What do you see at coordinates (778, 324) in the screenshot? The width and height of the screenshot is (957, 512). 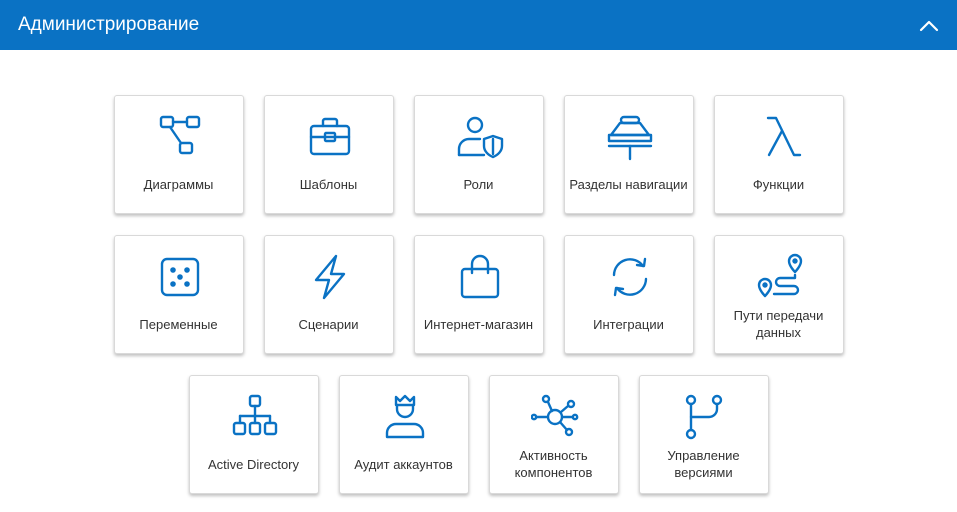 I see `tile-label: Пути передачи данных` at bounding box center [778, 324].